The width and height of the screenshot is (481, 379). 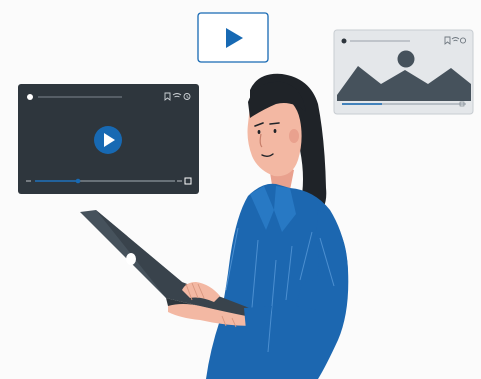 I want to click on dark-player-play-button, so click(x=108, y=140).